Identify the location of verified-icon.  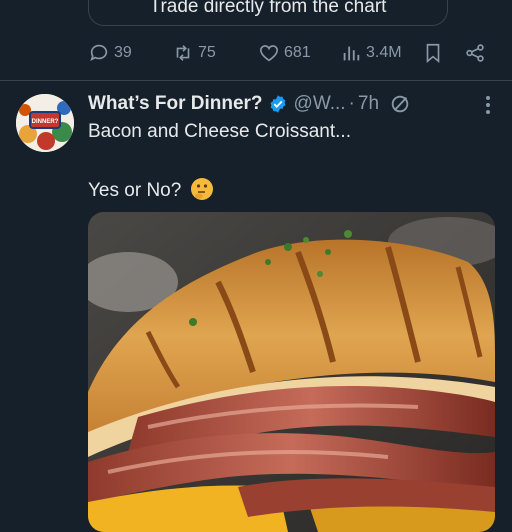
(278, 104).